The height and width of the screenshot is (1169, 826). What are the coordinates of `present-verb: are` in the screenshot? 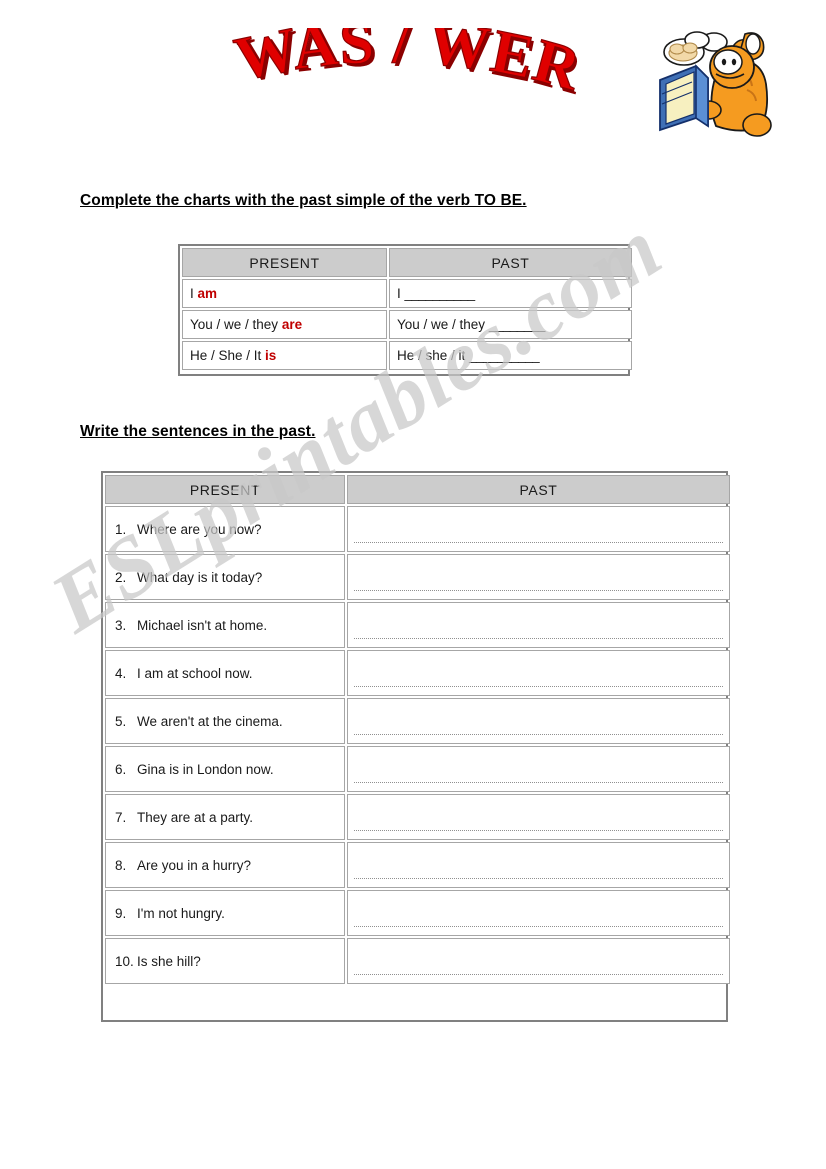 It's located at (292, 324).